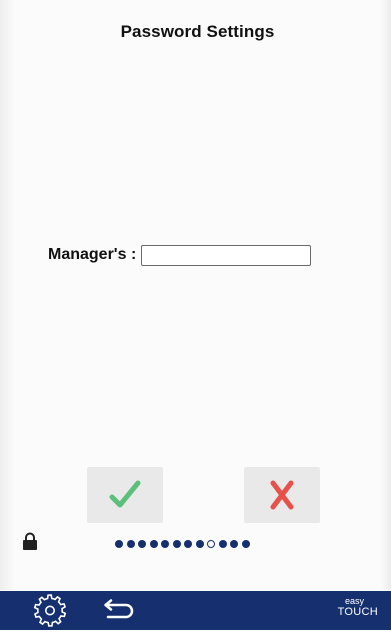 Image resolution: width=391 pixels, height=635 pixels. What do you see at coordinates (211, 544) in the screenshot?
I see `page-dot-active` at bounding box center [211, 544].